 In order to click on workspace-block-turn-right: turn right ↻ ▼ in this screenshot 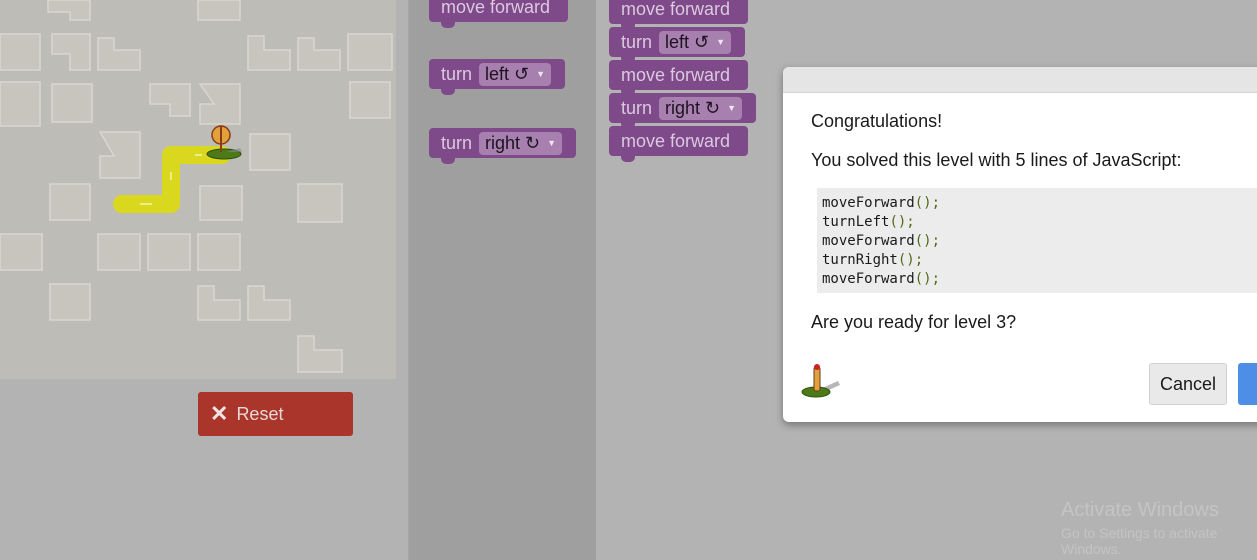, I will do `click(682, 111)`.